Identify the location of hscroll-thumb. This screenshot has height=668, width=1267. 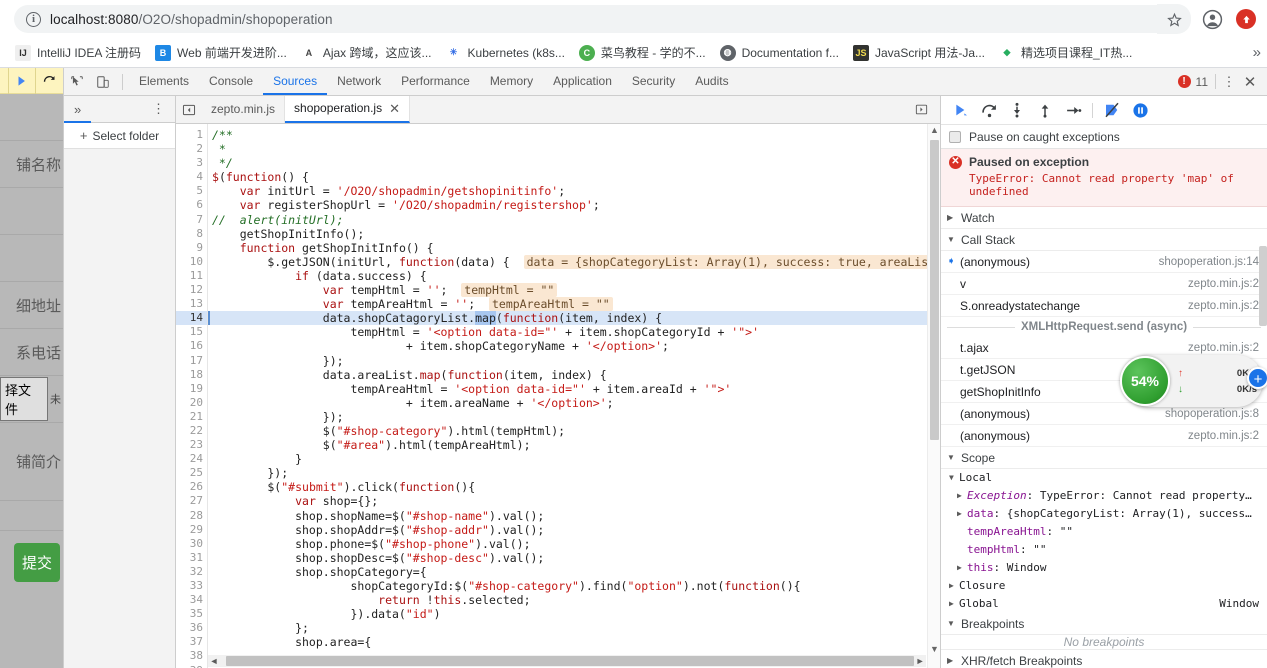
(570, 661).